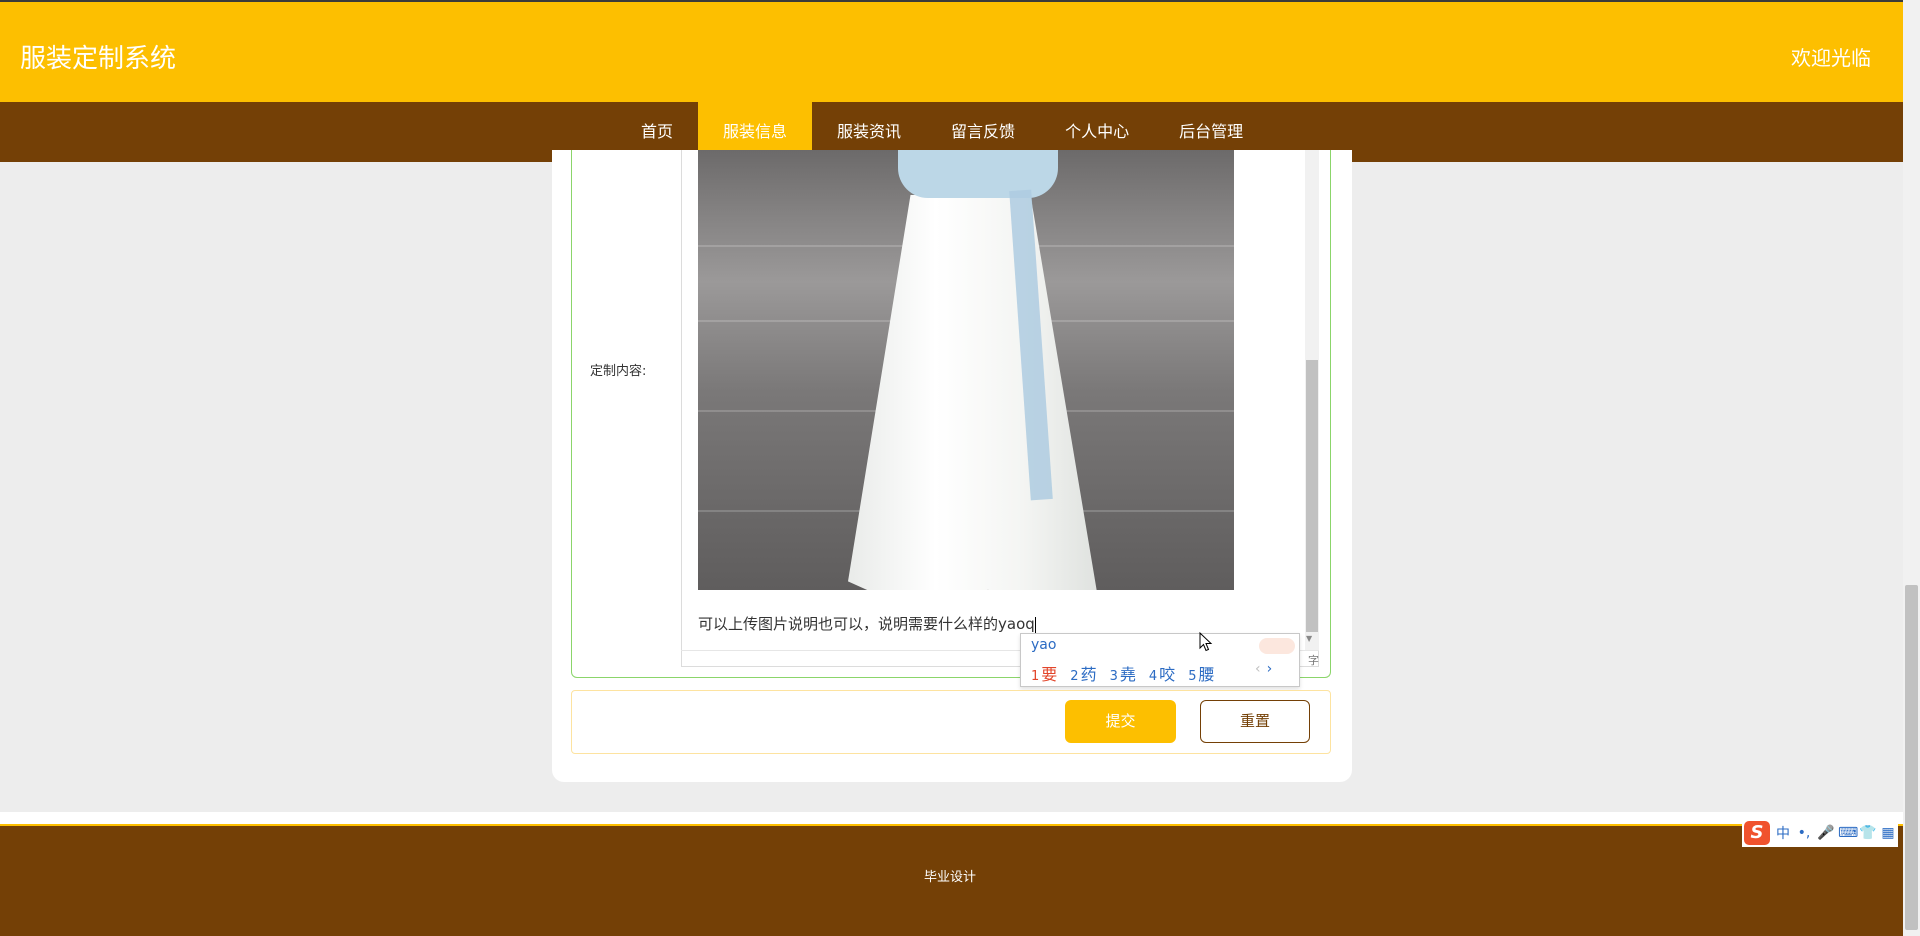  Describe the element at coordinates (1044, 673) in the screenshot. I see `ime-candidate: 1要` at that location.